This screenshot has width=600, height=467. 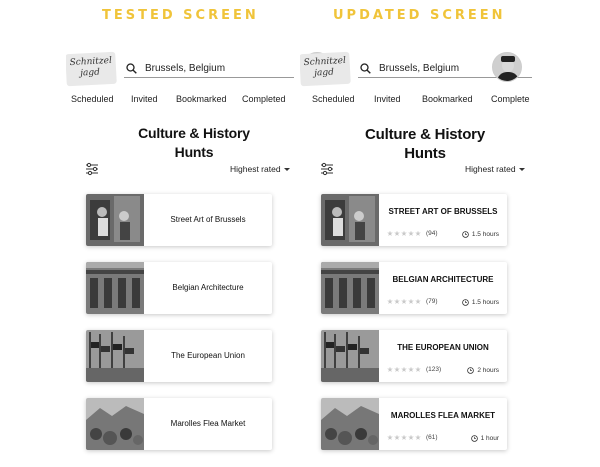 What do you see at coordinates (432, 233) in the screenshot?
I see `rating-count: (94)` at bounding box center [432, 233].